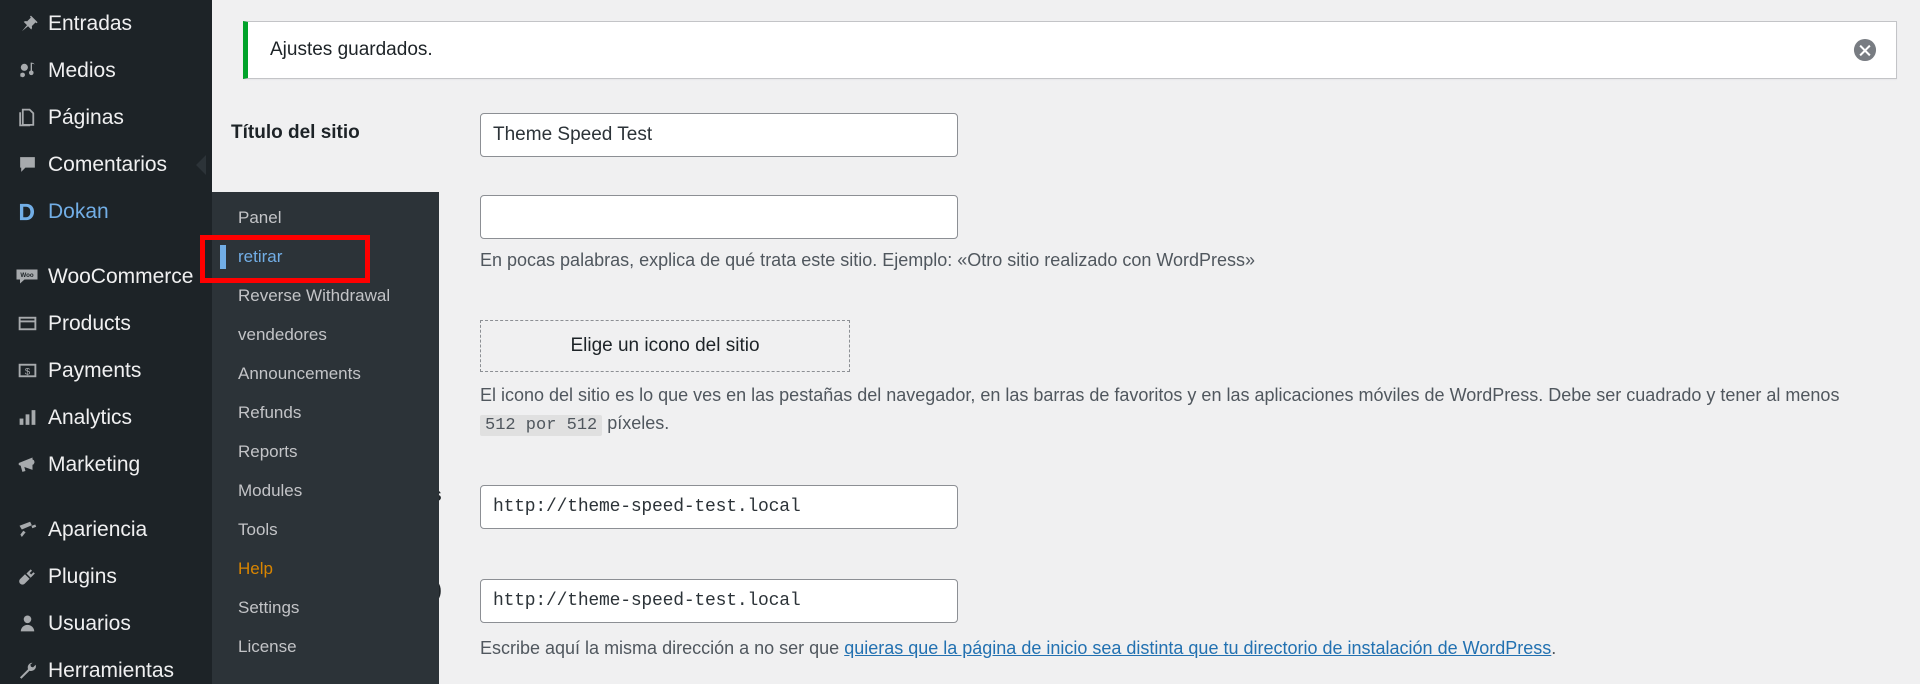 Image resolution: width=1920 pixels, height=684 pixels. Describe the element at coordinates (27, 670) in the screenshot. I see `tools-icon` at that location.